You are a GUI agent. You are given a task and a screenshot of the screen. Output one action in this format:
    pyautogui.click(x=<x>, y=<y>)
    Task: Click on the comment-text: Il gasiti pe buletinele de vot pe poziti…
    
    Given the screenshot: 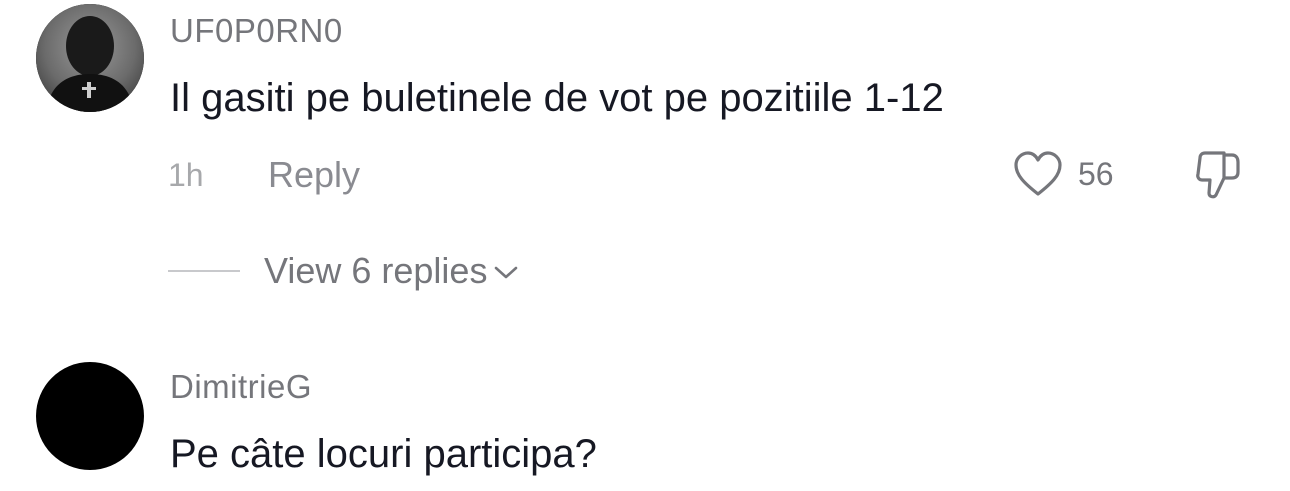 What is the action you would take?
    pyautogui.click(x=557, y=98)
    